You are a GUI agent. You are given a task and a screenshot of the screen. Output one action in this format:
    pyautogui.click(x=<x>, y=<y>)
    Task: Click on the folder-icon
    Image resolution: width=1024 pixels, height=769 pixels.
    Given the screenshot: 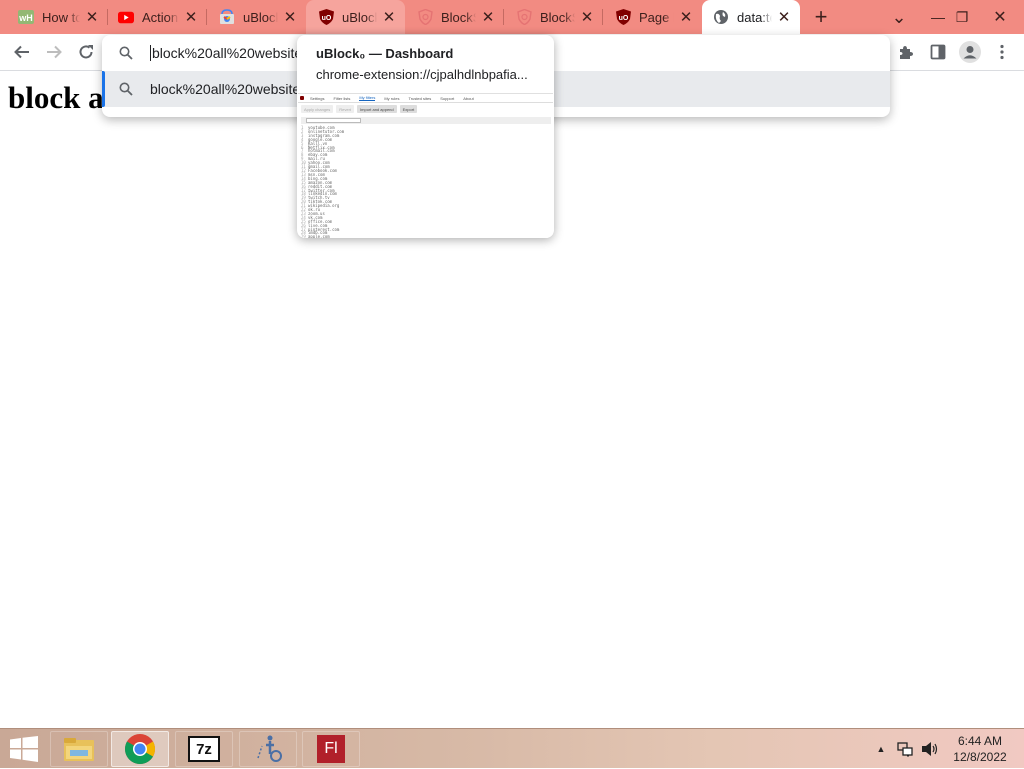 What is the action you would take?
    pyautogui.click(x=79, y=749)
    